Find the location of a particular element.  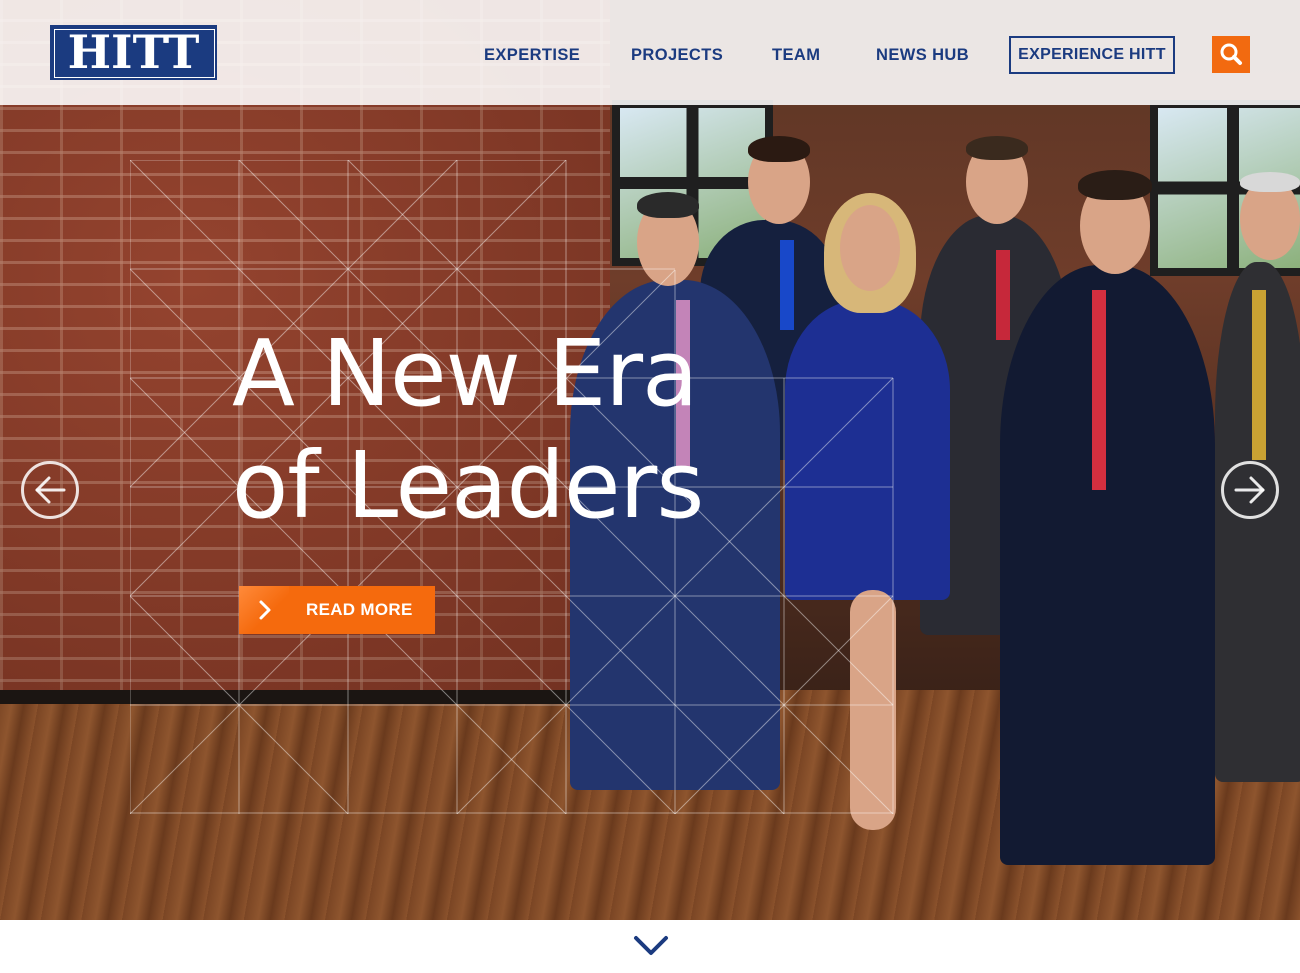

baseboard is located at coordinates (320, 697).